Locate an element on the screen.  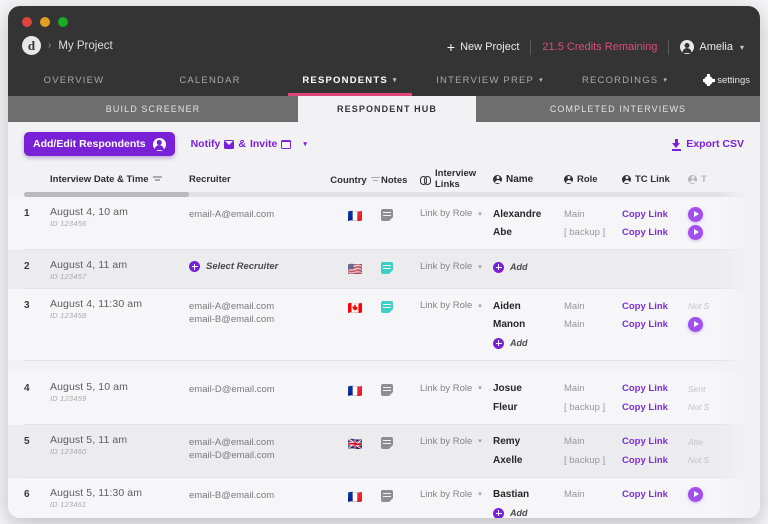
recruiter-cell: email-A@email.com email-D@email.com is located at coordinates (259, 447).